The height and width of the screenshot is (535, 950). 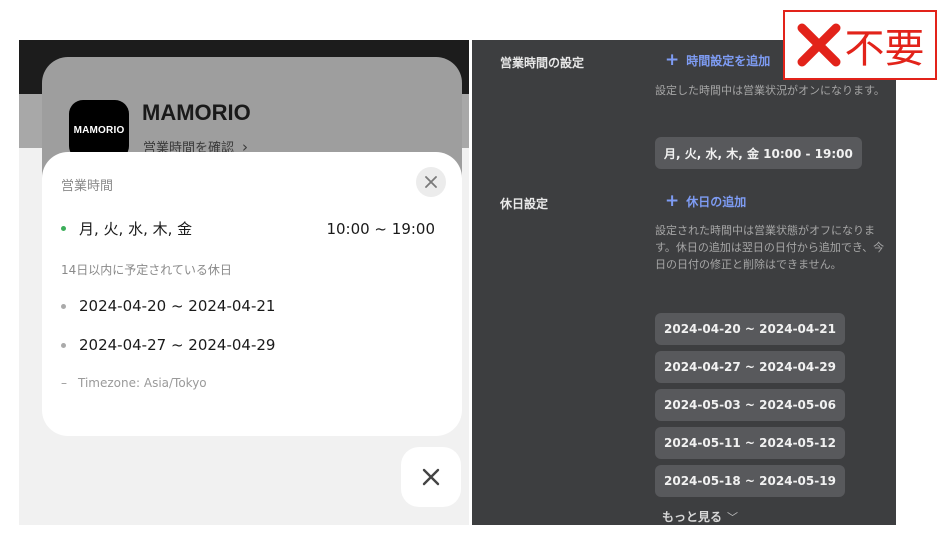 I want to click on hours-card-title: 営業時間, so click(x=87, y=186).